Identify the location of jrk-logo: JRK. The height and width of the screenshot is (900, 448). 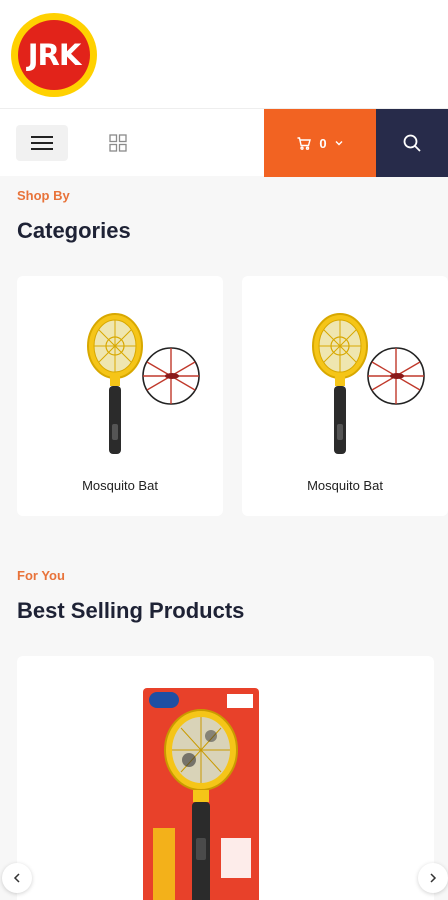
(54, 55).